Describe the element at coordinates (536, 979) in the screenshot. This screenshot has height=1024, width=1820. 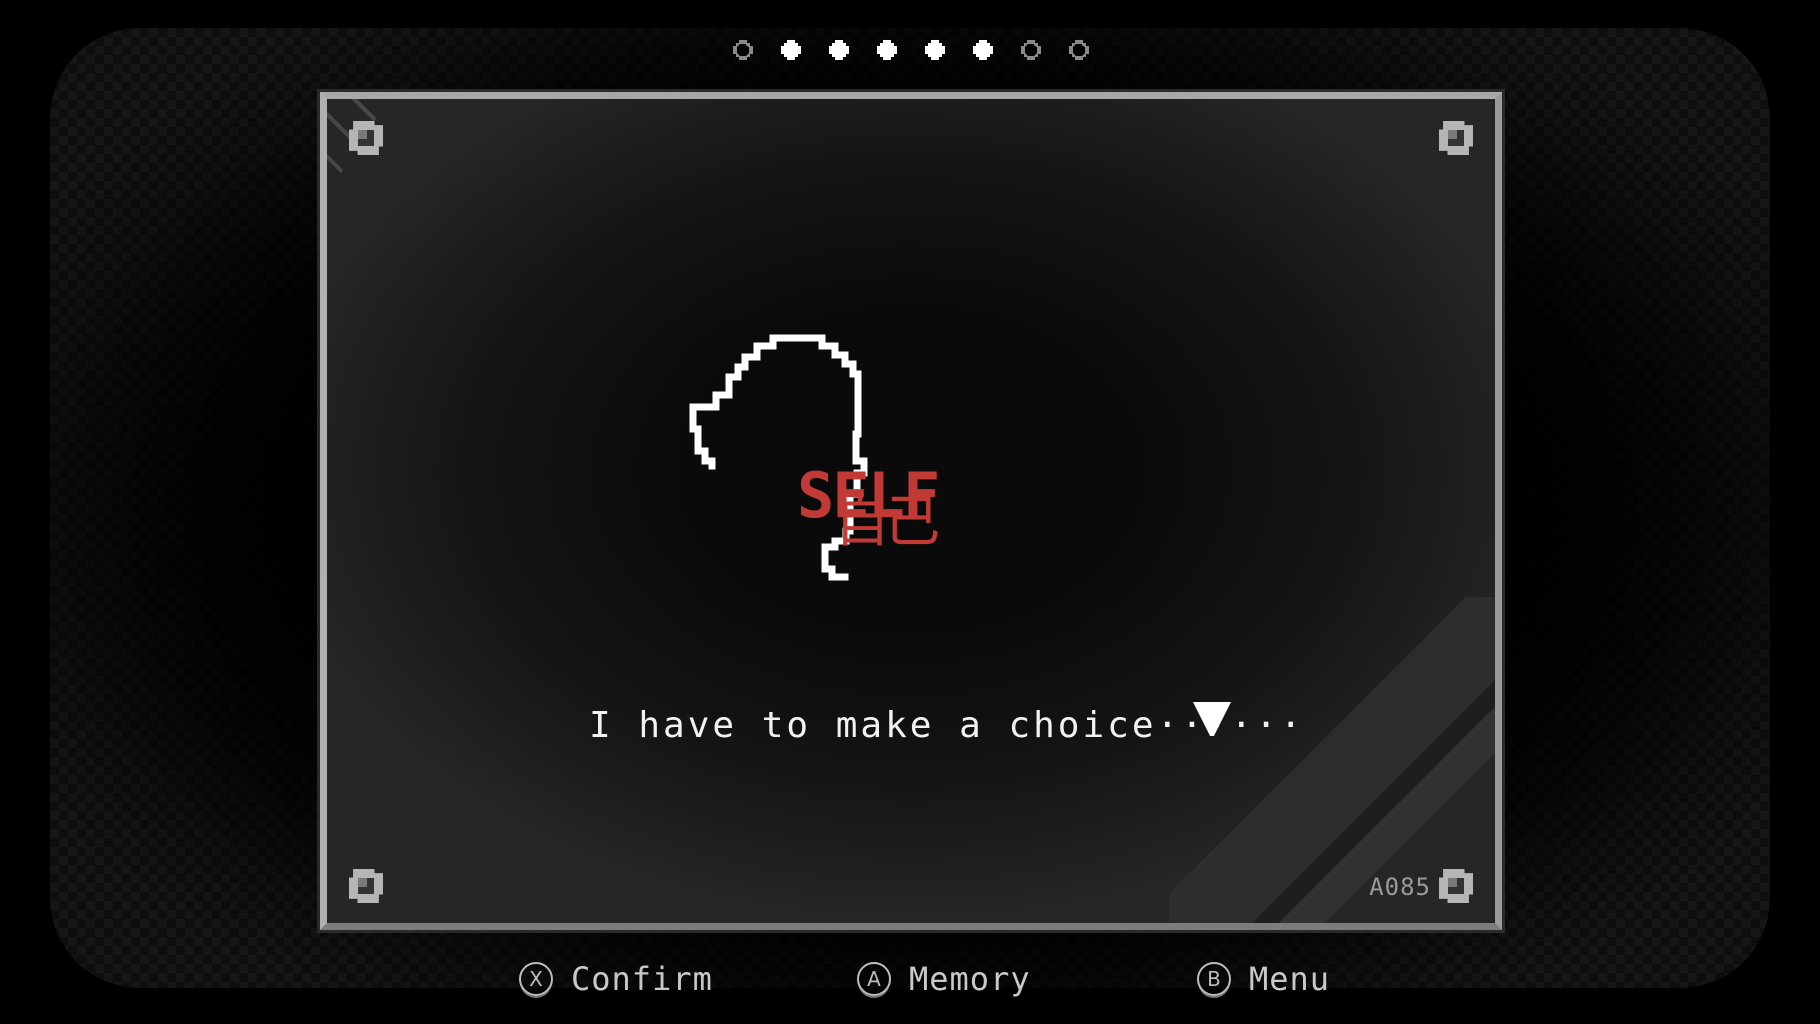
I see `x-button-icon: X` at that location.